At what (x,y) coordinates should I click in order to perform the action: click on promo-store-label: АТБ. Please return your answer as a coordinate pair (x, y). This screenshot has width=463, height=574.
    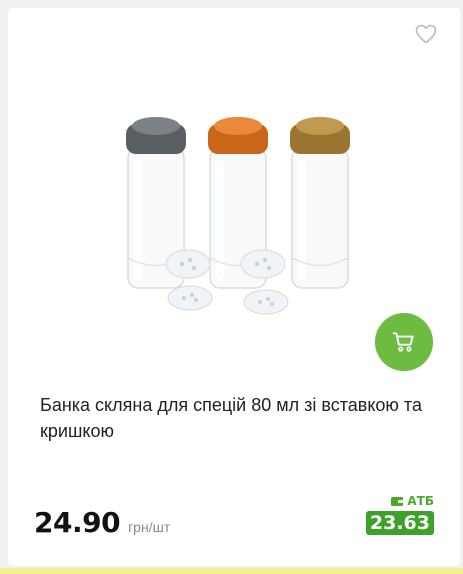
    Looking at the image, I should click on (412, 501).